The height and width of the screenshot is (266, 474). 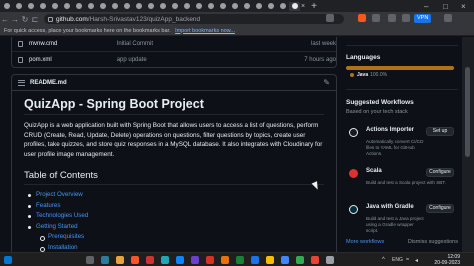 What do you see at coordinates (174, 206) in the screenshot?
I see `toc-link-features: Features` at bounding box center [174, 206].